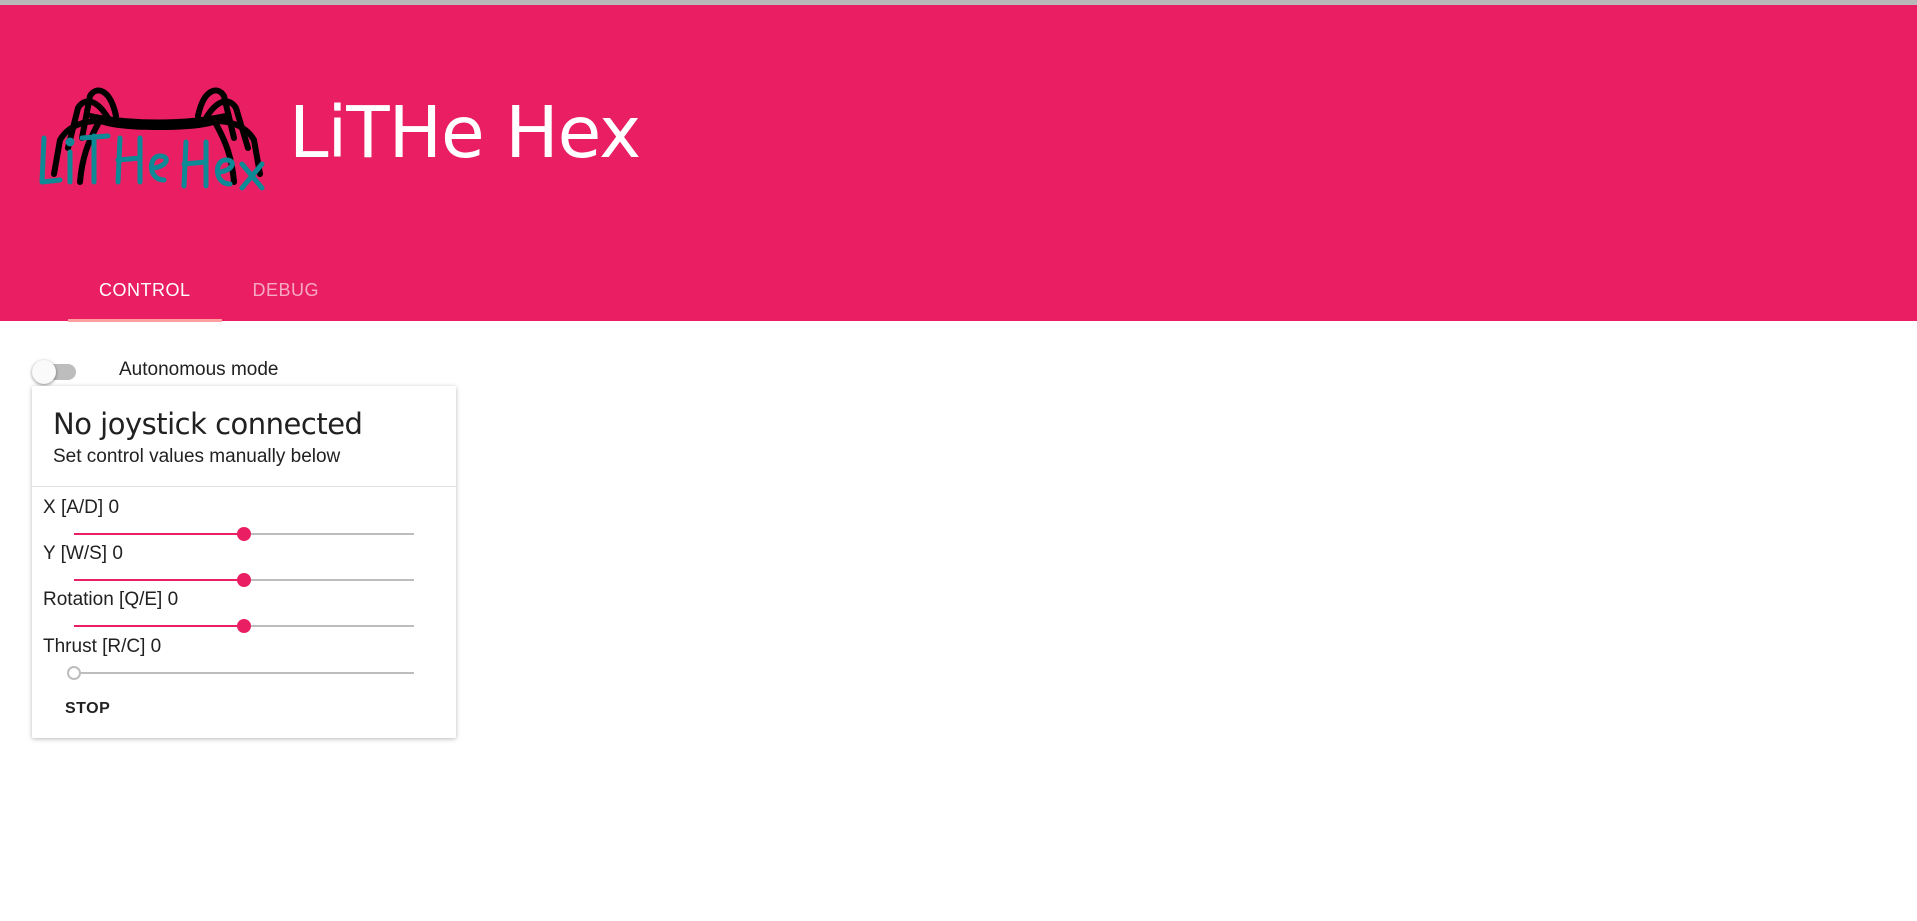 This screenshot has height=921, width=1917. Describe the element at coordinates (197, 456) in the screenshot. I see `card-subtitle: Set control values manually below` at that location.